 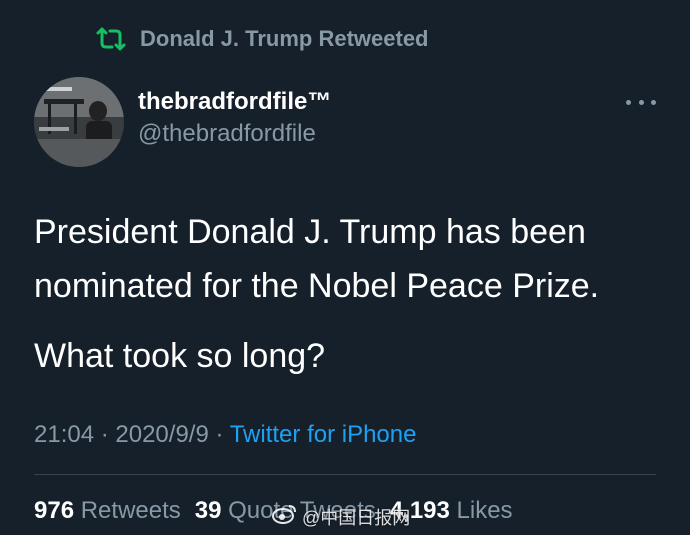 I want to click on watermark-text: @中国日报网, so click(x=356, y=517).